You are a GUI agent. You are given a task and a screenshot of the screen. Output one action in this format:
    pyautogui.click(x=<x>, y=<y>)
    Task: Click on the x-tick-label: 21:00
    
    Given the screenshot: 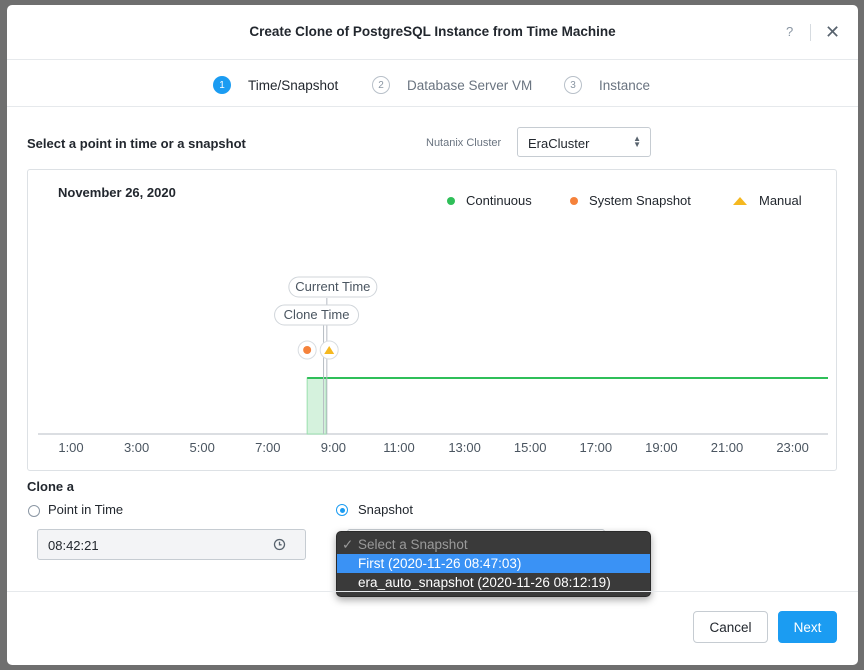 What is the action you would take?
    pyautogui.click(x=727, y=447)
    